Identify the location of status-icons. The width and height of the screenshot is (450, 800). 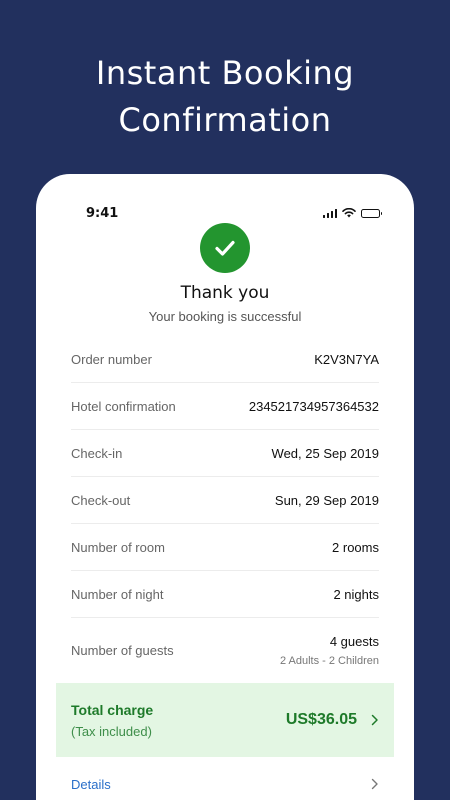
(352, 213).